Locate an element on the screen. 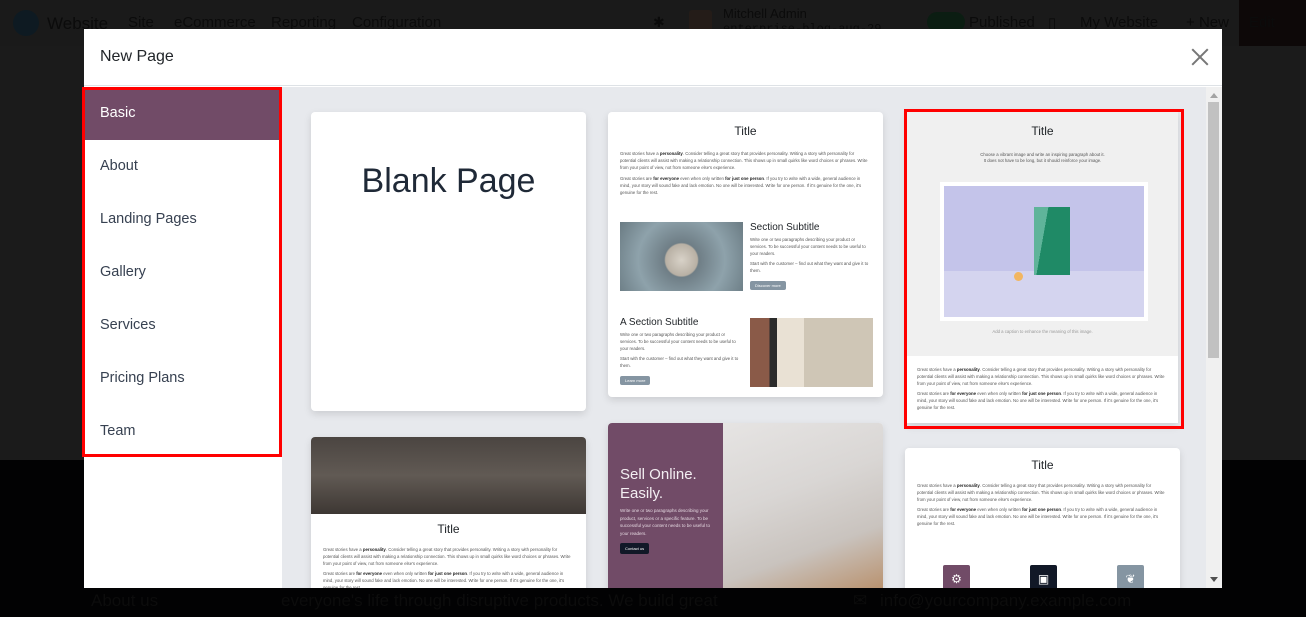 The width and height of the screenshot is (1306, 617). category-landing-pages: Landing Pages is located at coordinates (182, 219).